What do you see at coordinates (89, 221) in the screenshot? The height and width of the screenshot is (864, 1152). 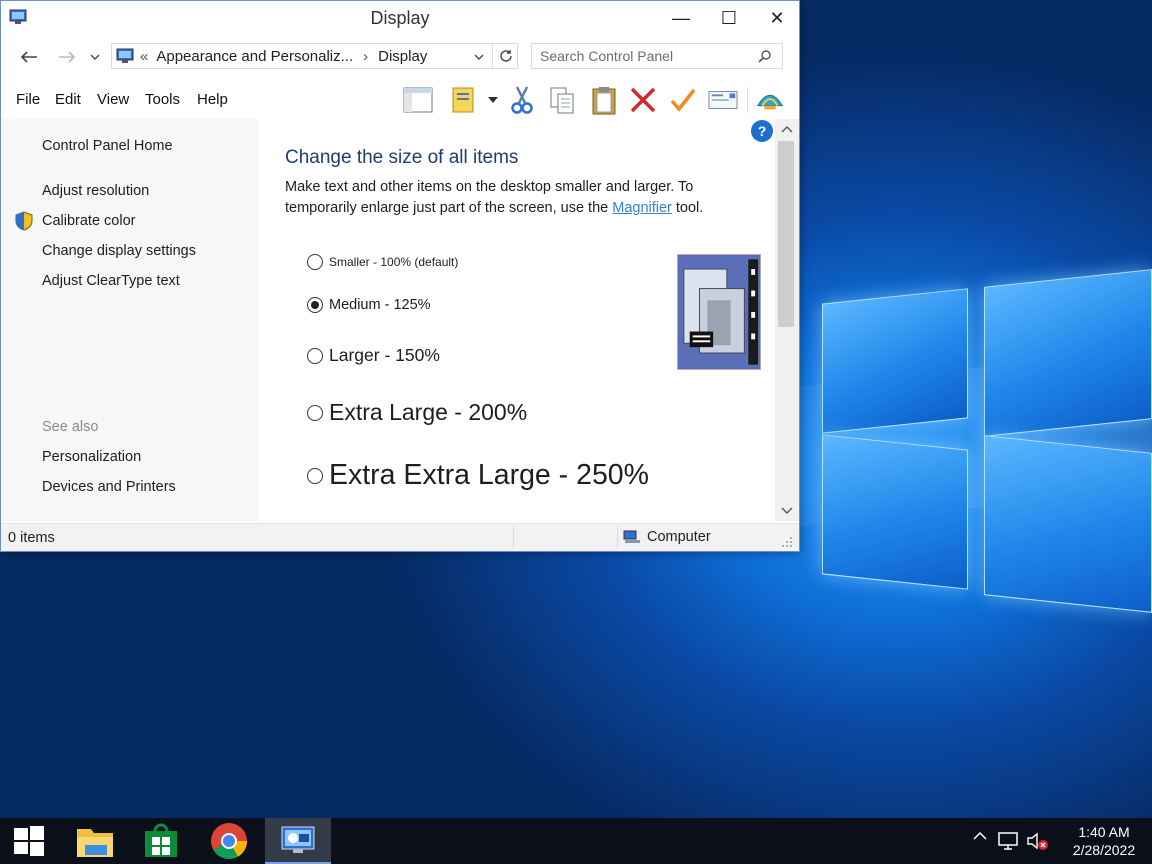 I see `calibrate-color-link: Calibrate color` at bounding box center [89, 221].